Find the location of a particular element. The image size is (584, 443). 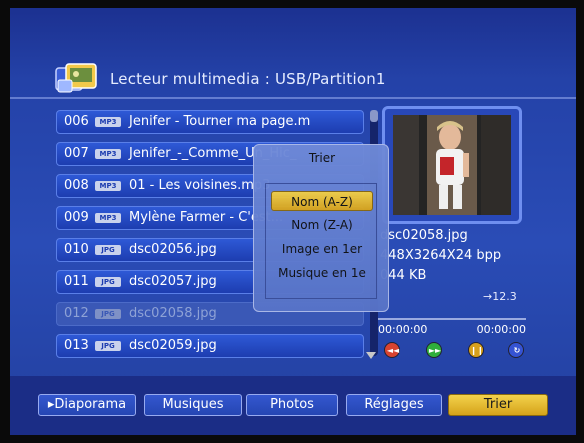

info-dimensions: 448X3264X24 bpp is located at coordinates (441, 255).